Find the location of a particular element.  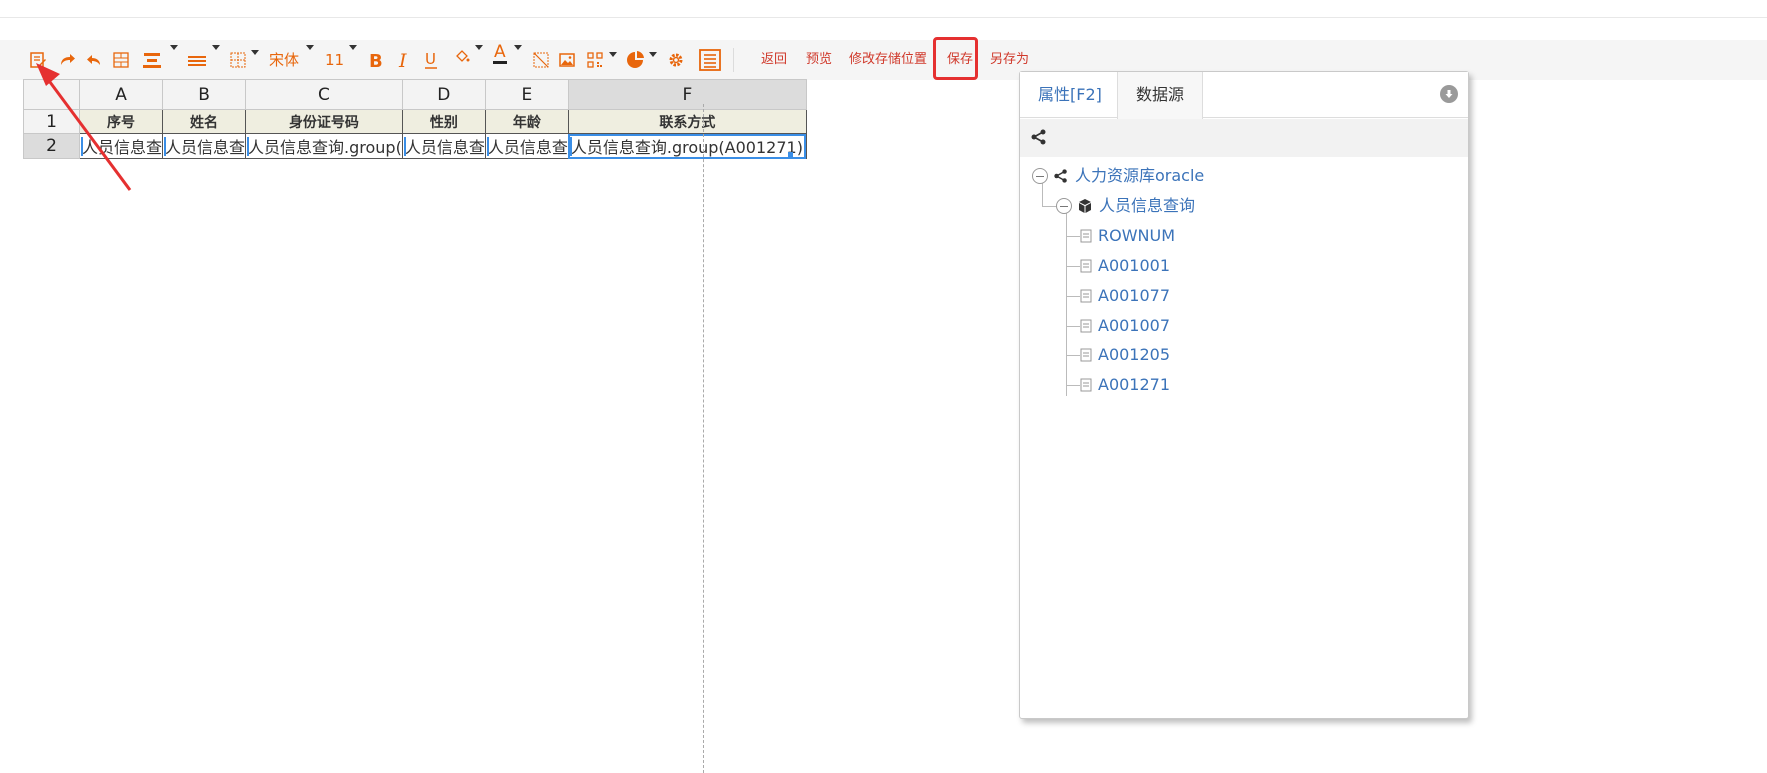

svg-text: B is located at coordinates (376, 60).